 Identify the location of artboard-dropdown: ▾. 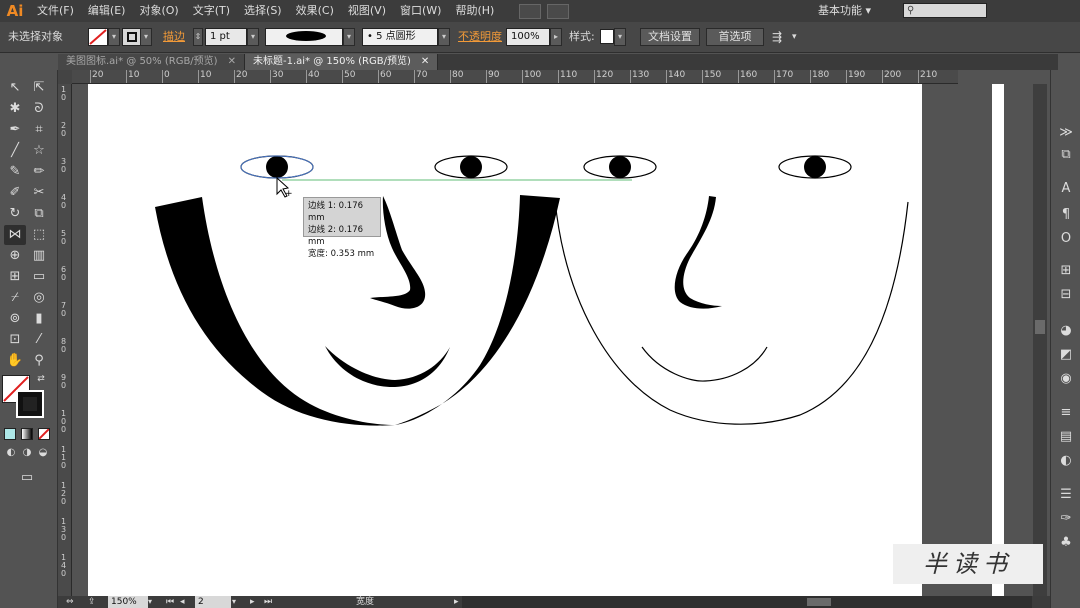
(234, 602).